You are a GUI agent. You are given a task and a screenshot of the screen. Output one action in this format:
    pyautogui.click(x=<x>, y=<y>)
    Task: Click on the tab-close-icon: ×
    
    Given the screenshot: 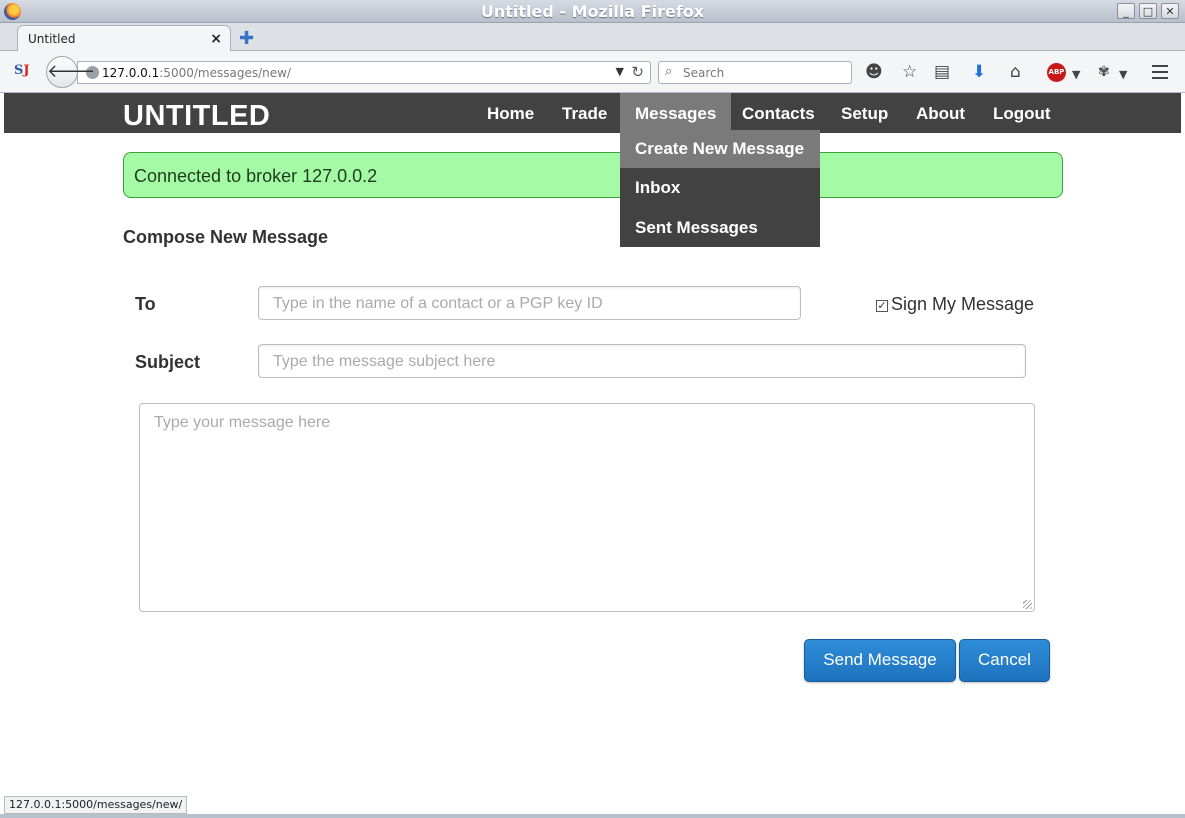 What is the action you would take?
    pyautogui.click(x=216, y=39)
    